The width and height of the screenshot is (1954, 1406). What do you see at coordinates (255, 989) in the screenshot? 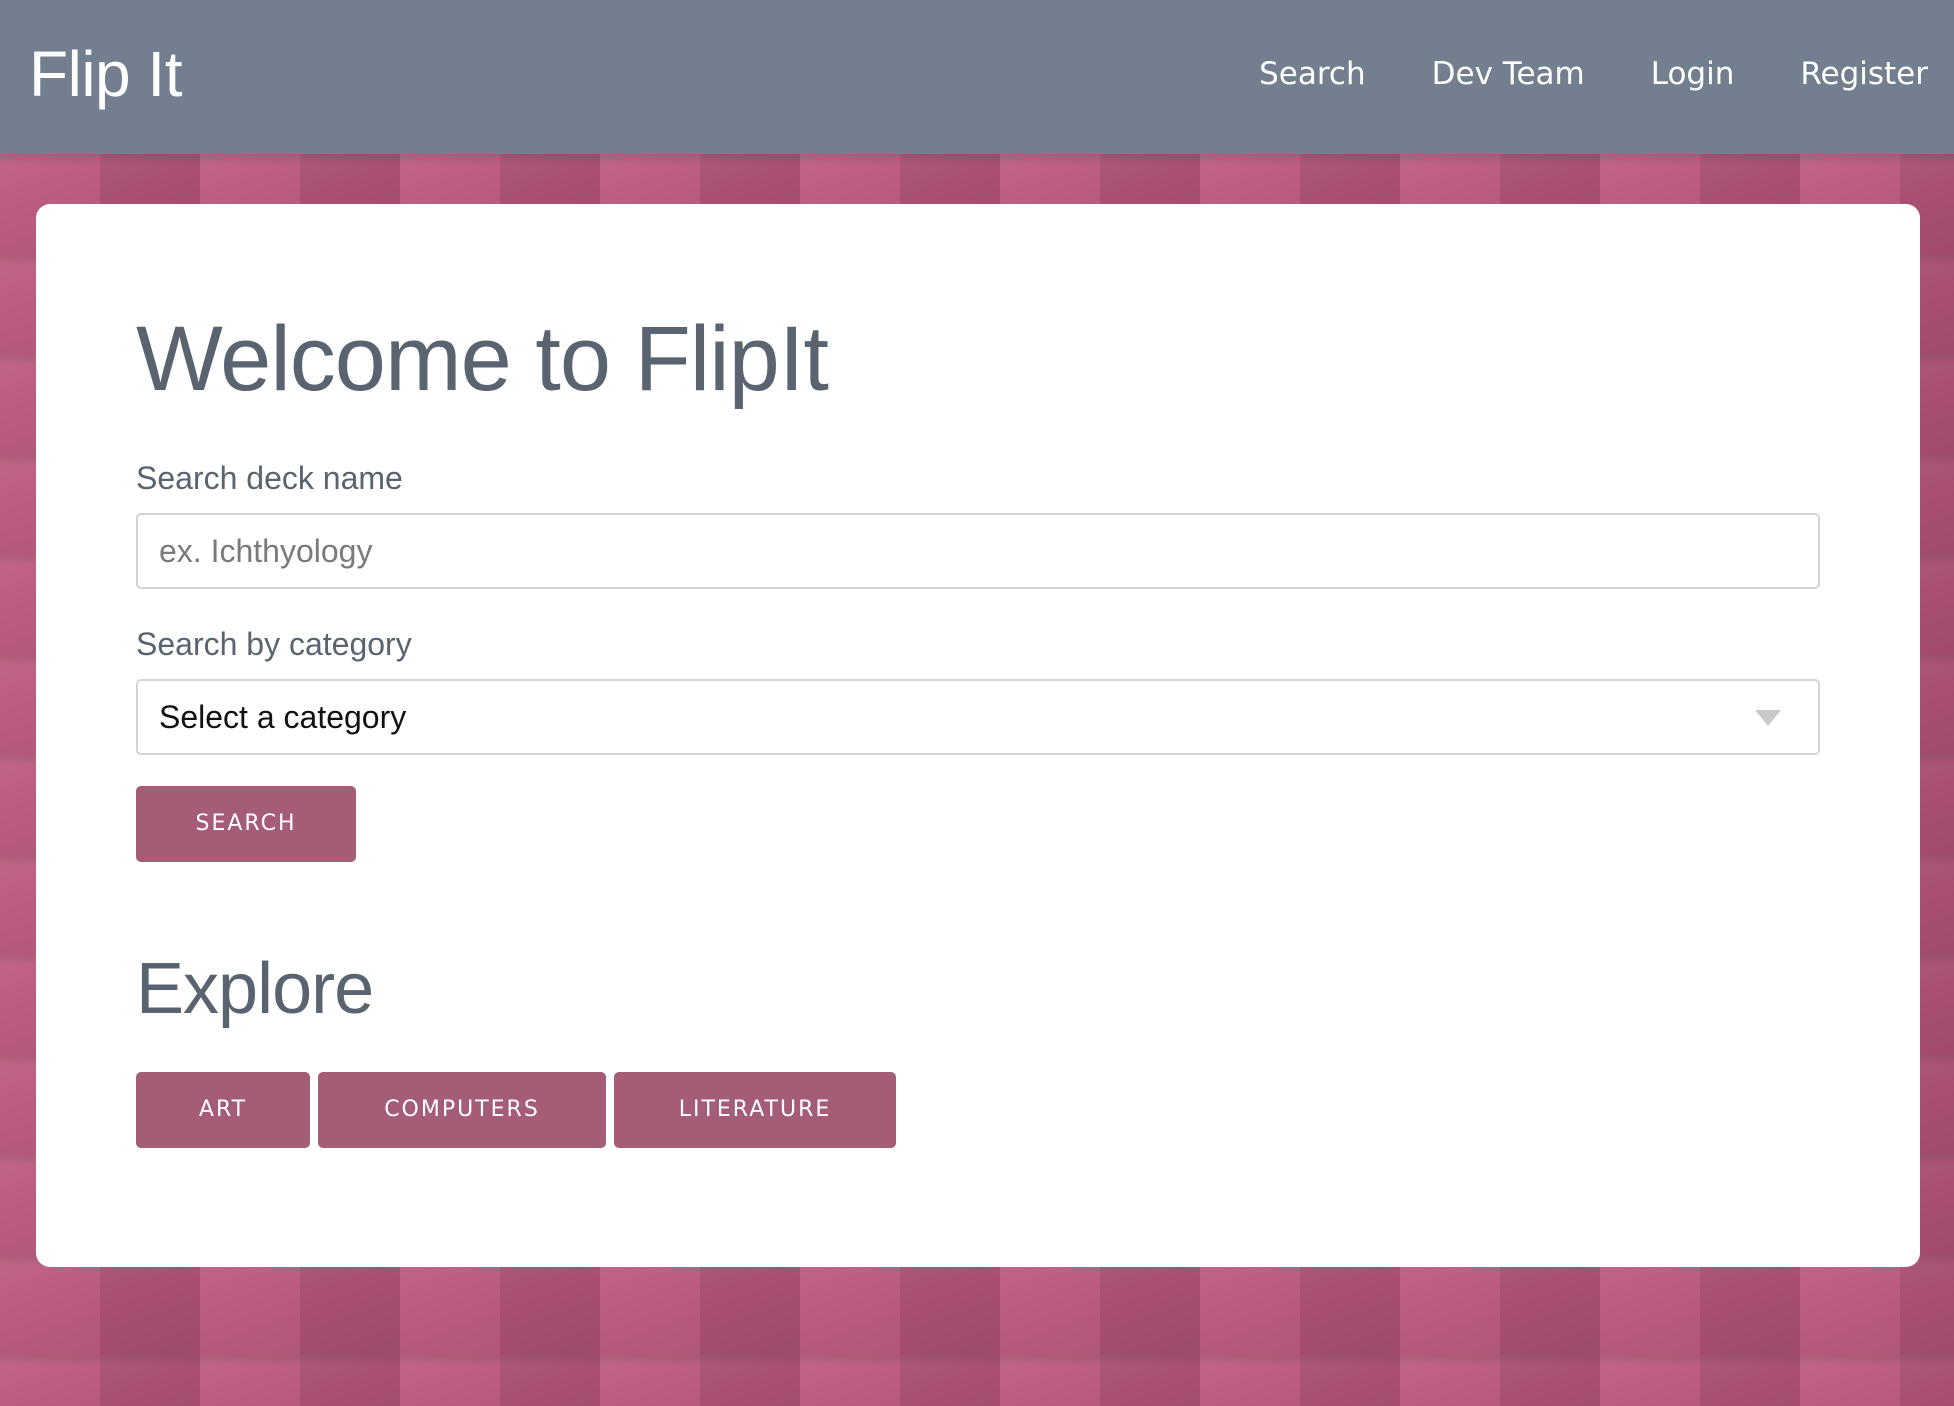
I see `explore-heading: Explore` at bounding box center [255, 989].